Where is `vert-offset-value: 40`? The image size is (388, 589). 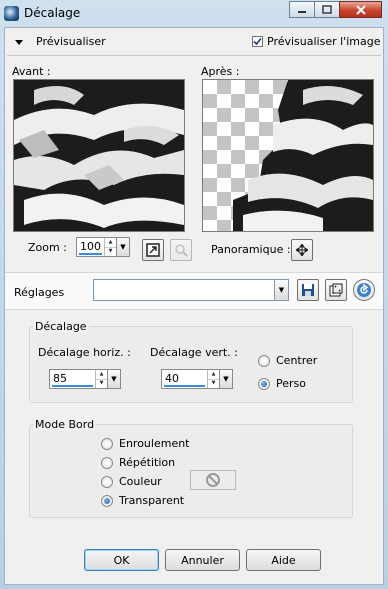 vert-offset-value: 40 is located at coordinates (184, 379).